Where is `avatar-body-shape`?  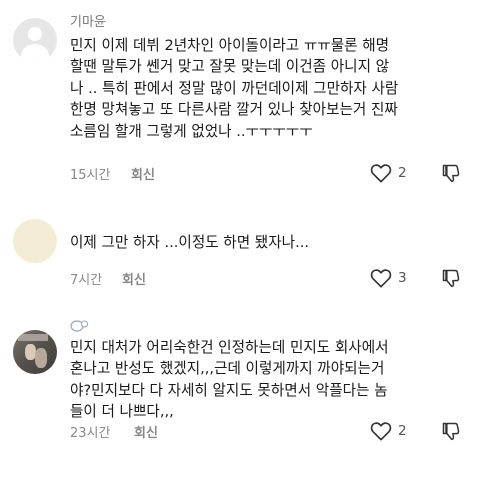
avatar-body-shape is located at coordinates (35, 53).